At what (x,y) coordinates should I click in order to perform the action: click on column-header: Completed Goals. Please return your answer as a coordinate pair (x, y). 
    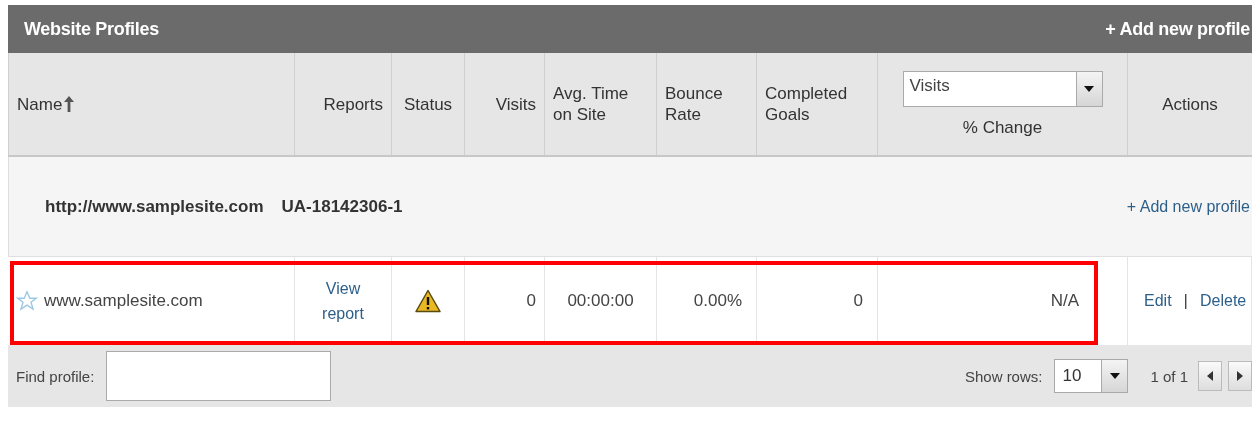
    Looking at the image, I should click on (817, 104).